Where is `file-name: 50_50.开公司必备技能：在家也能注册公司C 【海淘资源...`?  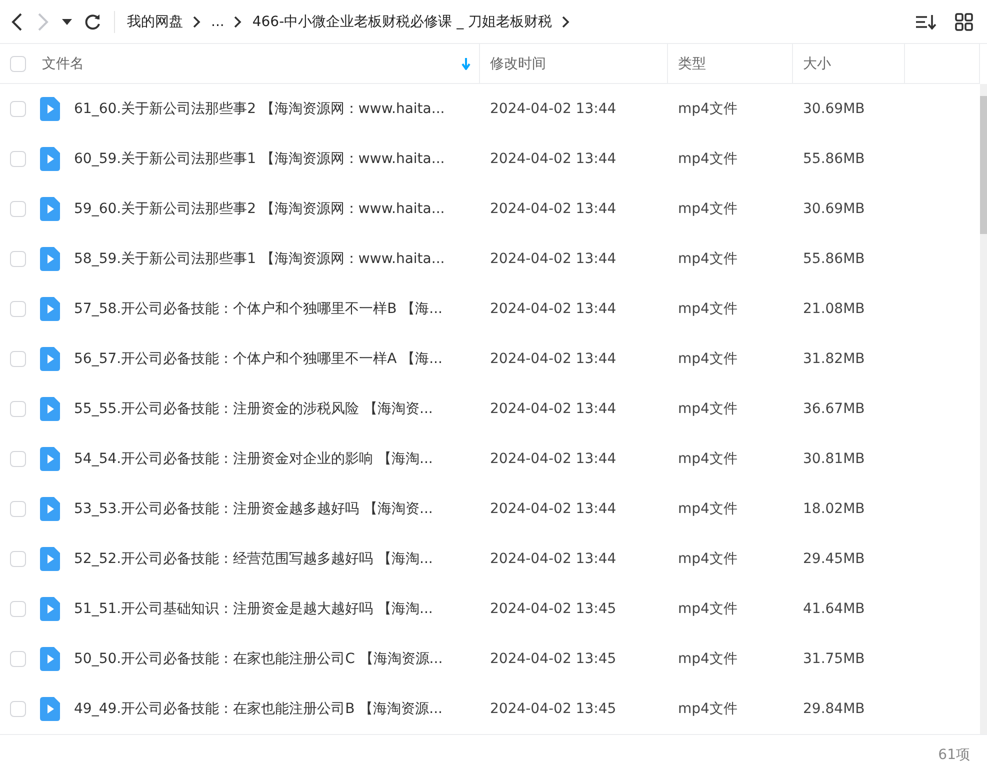 file-name: 50_50.开公司必备技能：在家也能注册公司C 【海淘资源... is located at coordinates (258, 659).